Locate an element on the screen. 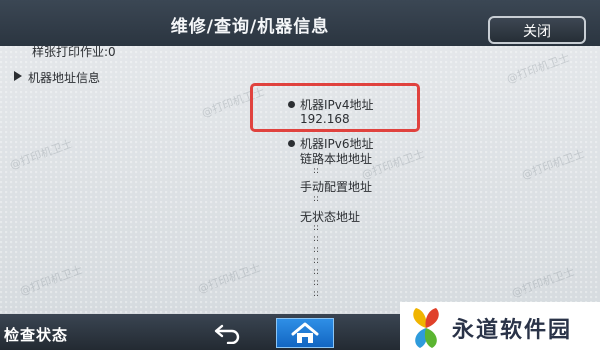  ipv4-value: 192.168 is located at coordinates (325, 119).